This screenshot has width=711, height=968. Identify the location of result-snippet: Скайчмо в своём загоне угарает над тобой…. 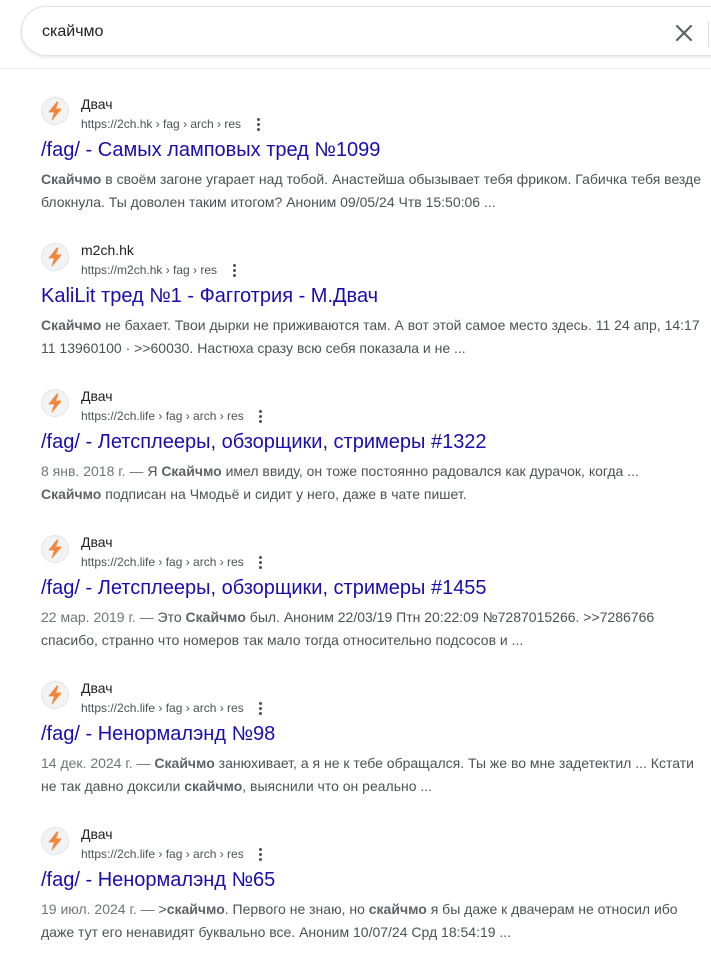
(371, 190).